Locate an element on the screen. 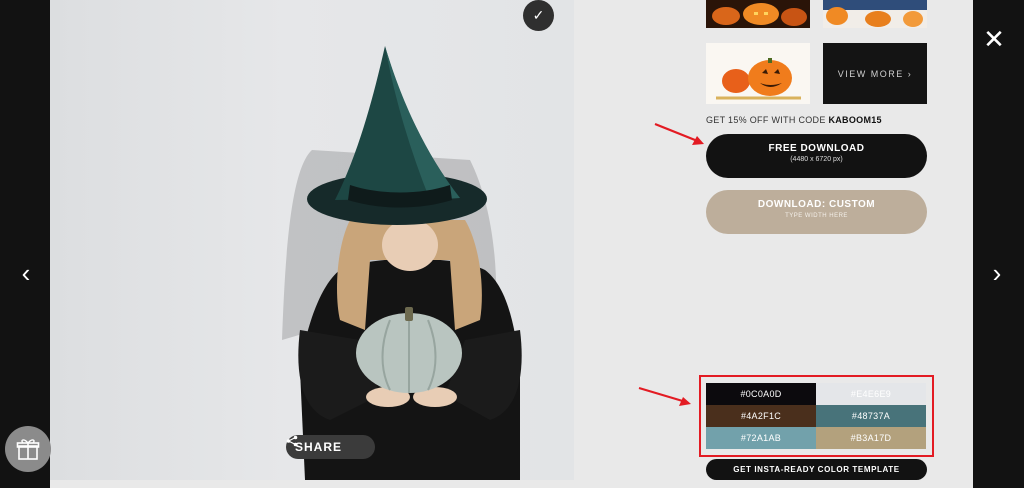 The height and width of the screenshot is (488, 1024). custom-width-hint: TYPE WIDTH HERE is located at coordinates (816, 216).